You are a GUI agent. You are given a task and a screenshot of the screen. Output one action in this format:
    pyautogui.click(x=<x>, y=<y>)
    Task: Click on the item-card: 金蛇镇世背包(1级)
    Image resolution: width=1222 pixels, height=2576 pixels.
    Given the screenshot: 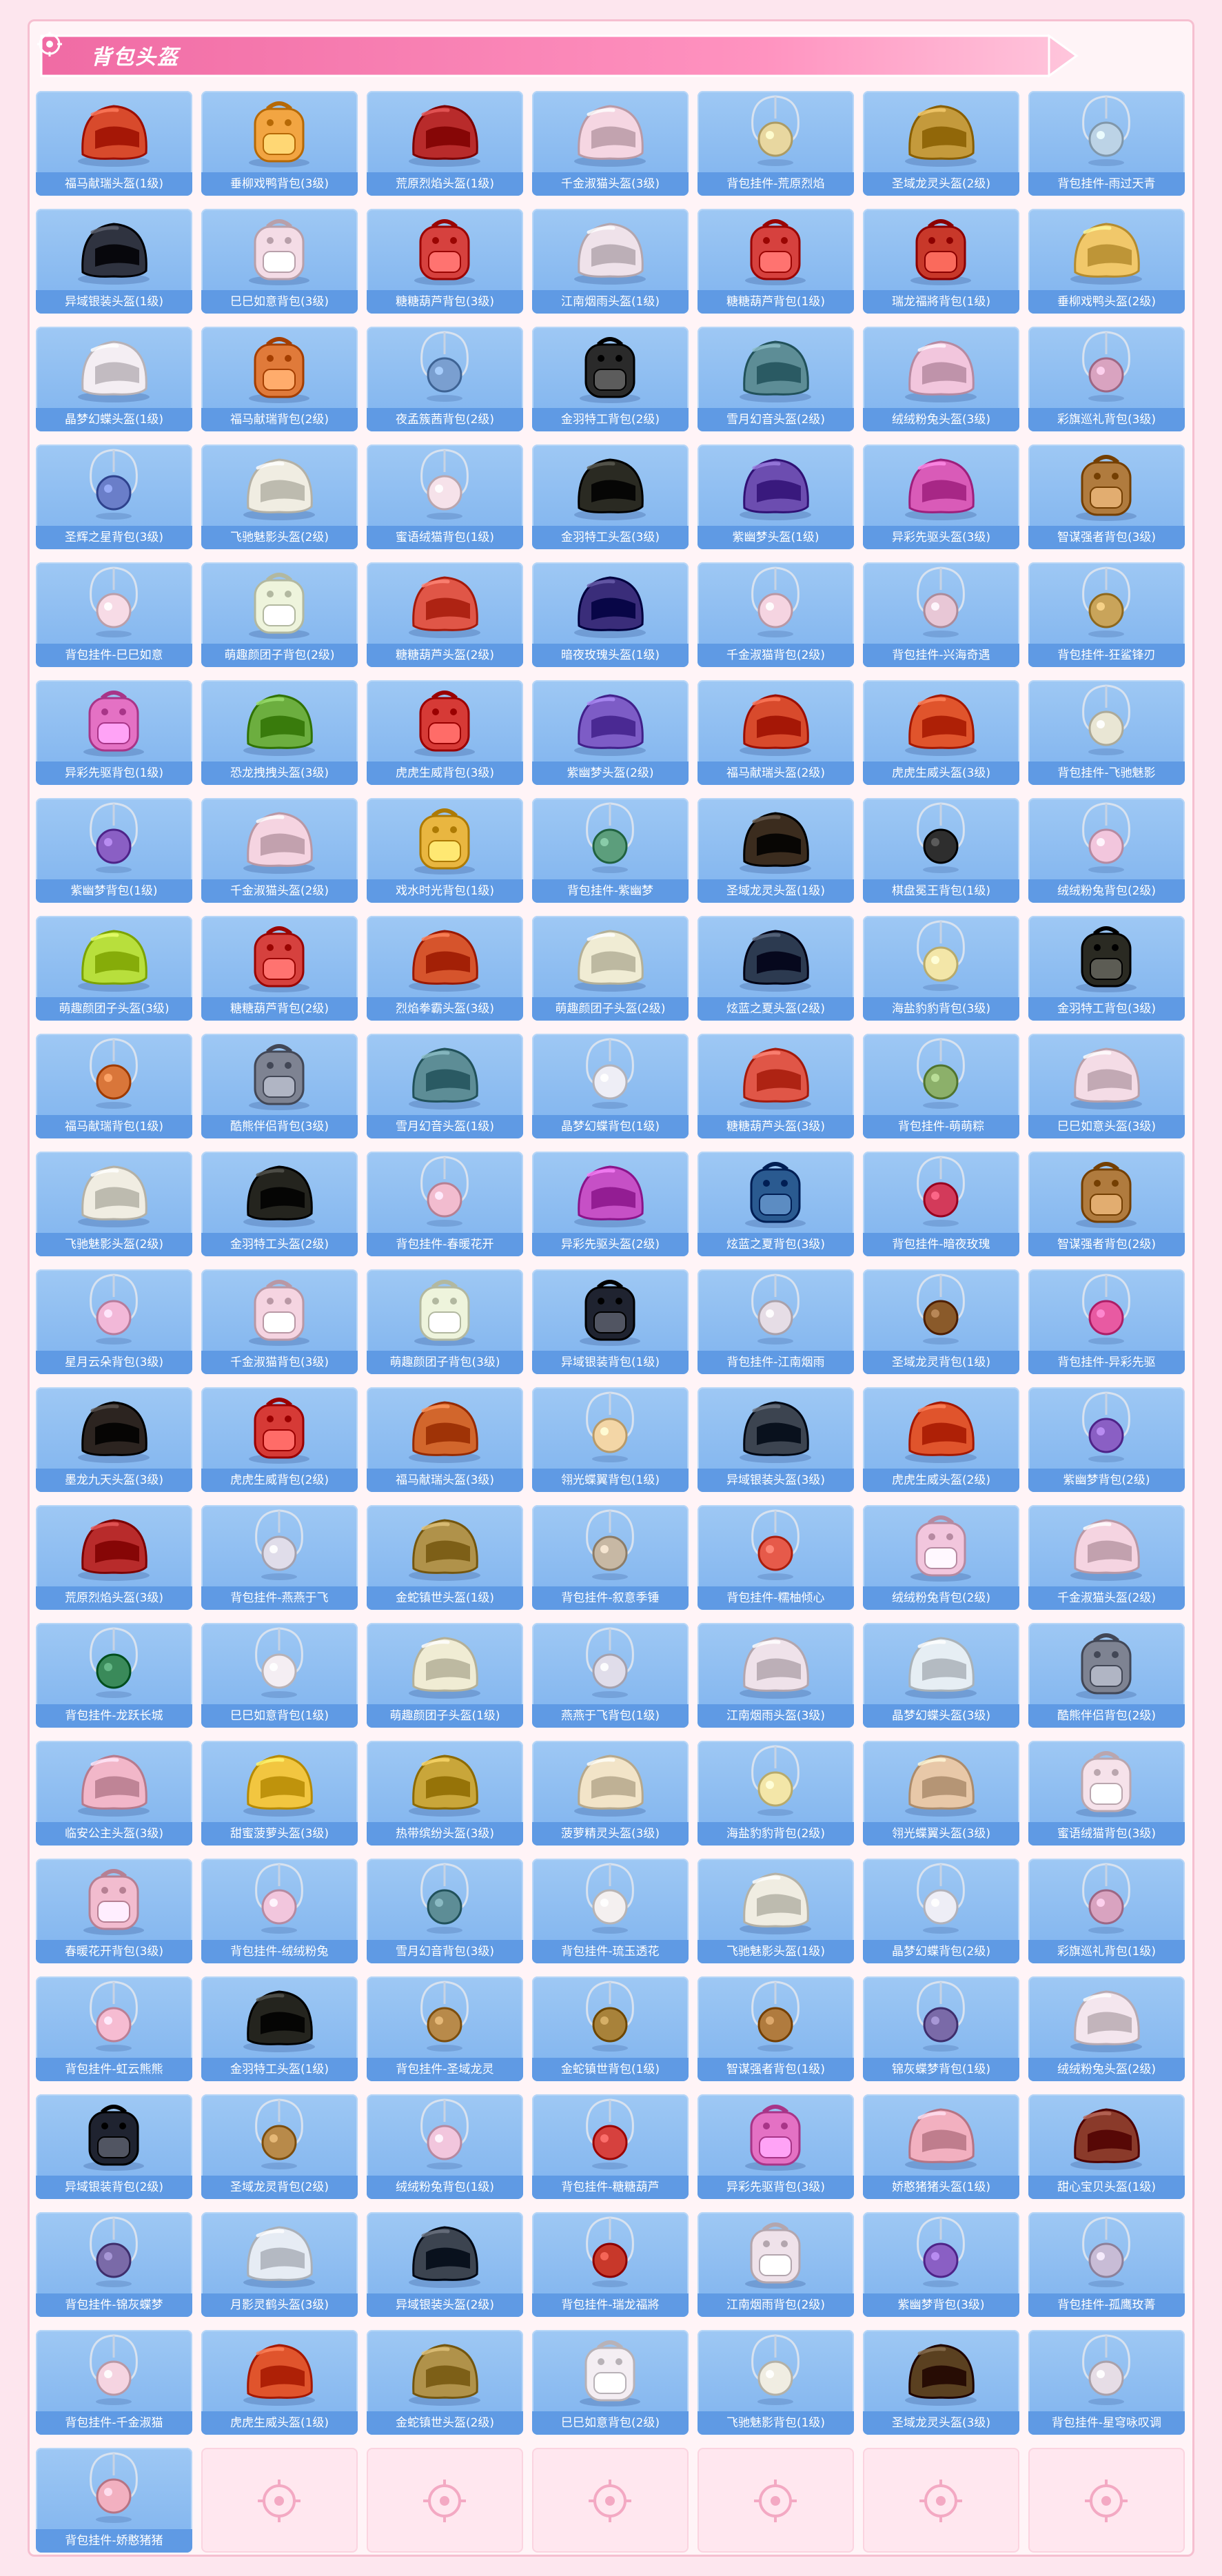 What is the action you would take?
    pyautogui.click(x=610, y=2028)
    